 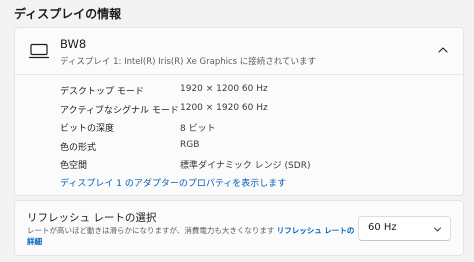 I want to click on refresh-rate-title: リフレッシュ レートの選択, so click(x=92, y=218).